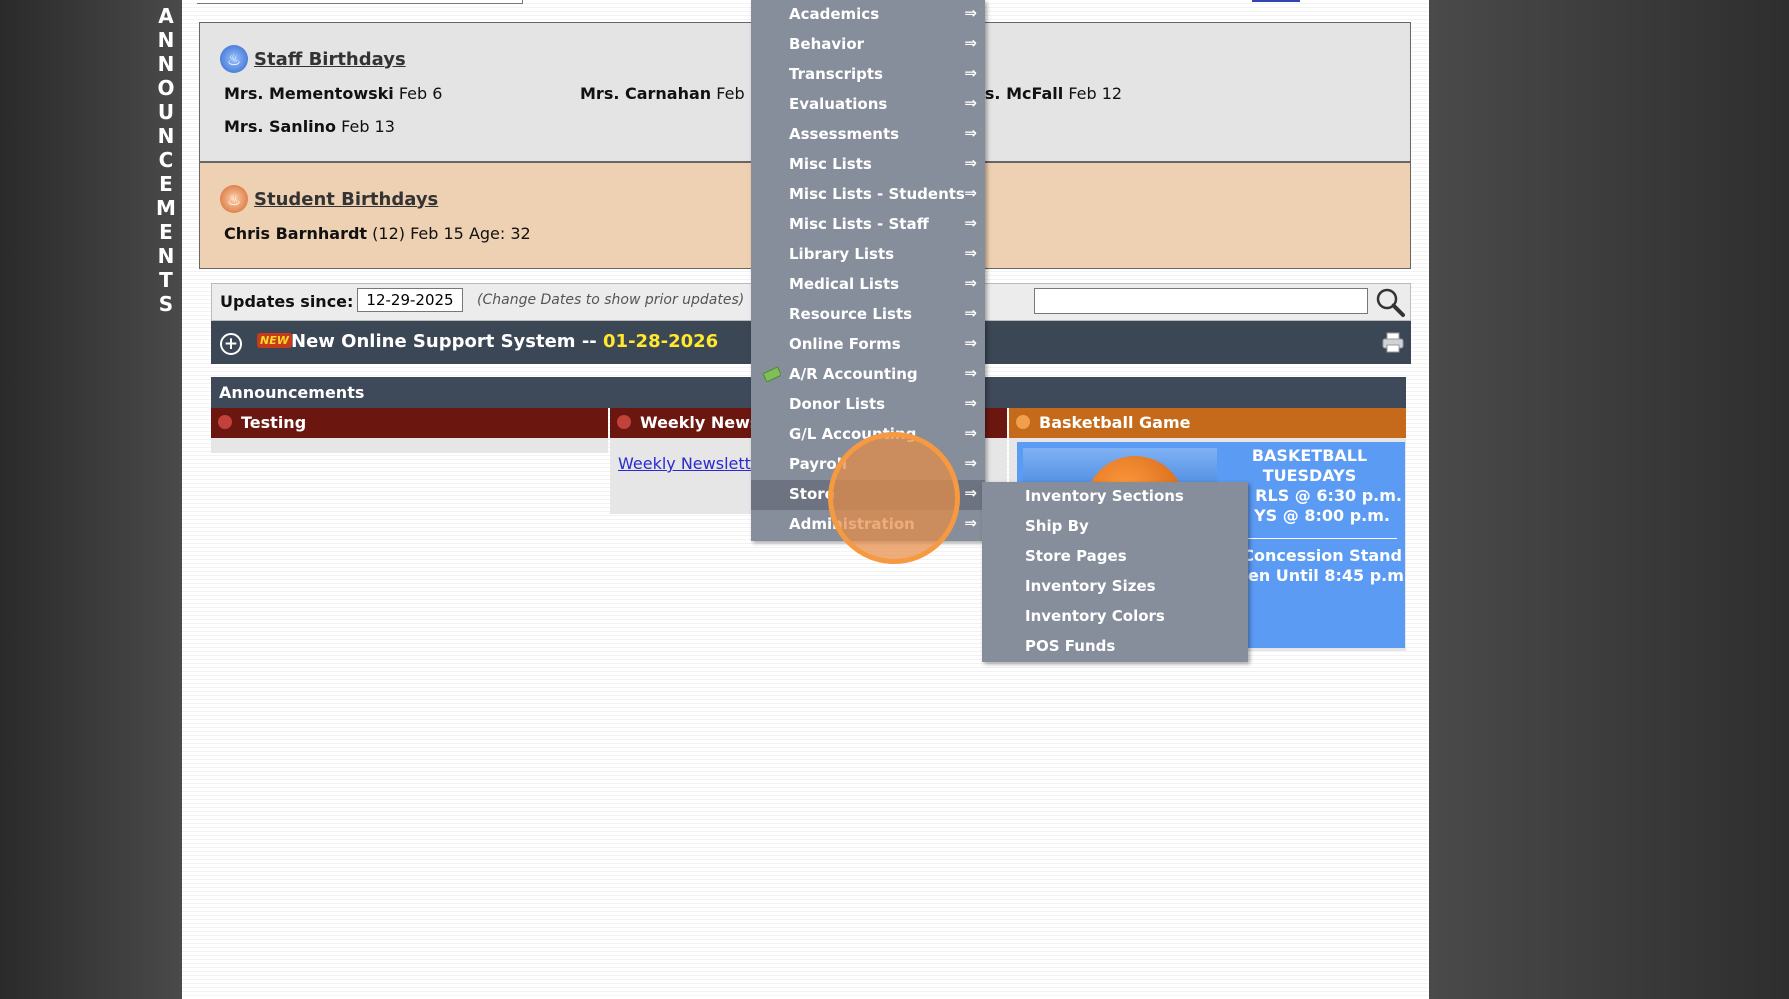  I want to click on menu-item-behavior: Behavior ⇒, so click(868, 45).